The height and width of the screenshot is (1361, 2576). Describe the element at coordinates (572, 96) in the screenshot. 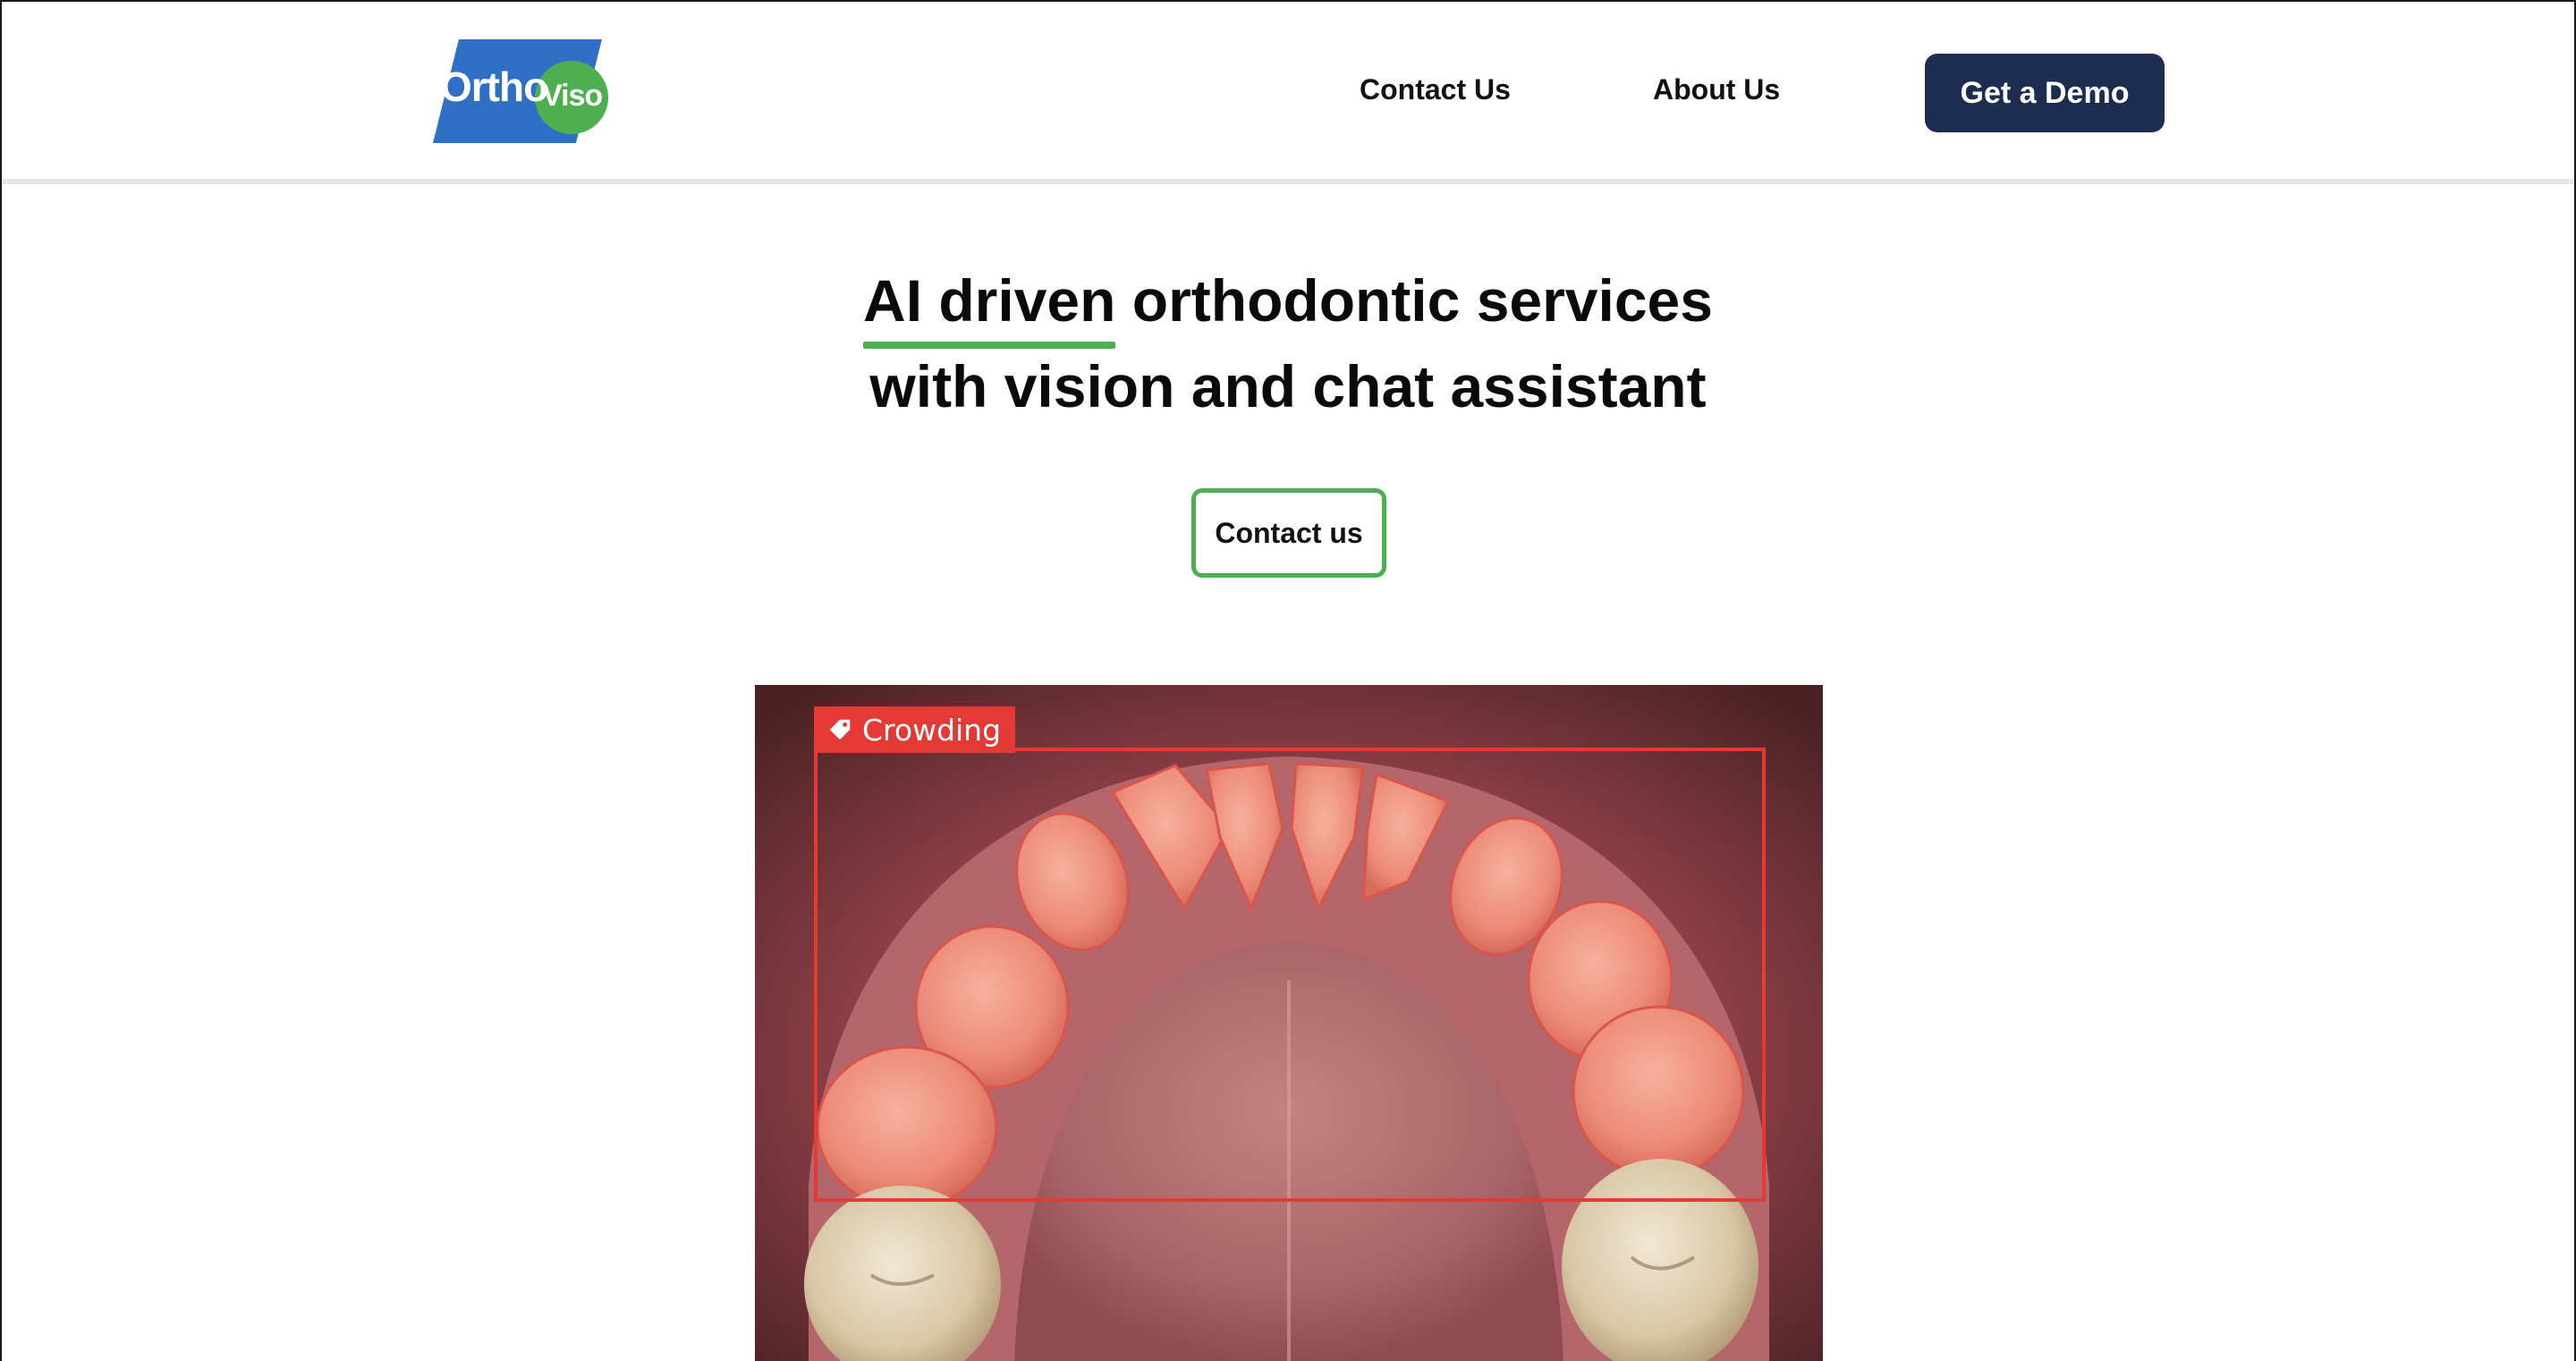

I see `logo-text-viso: Viso` at that location.